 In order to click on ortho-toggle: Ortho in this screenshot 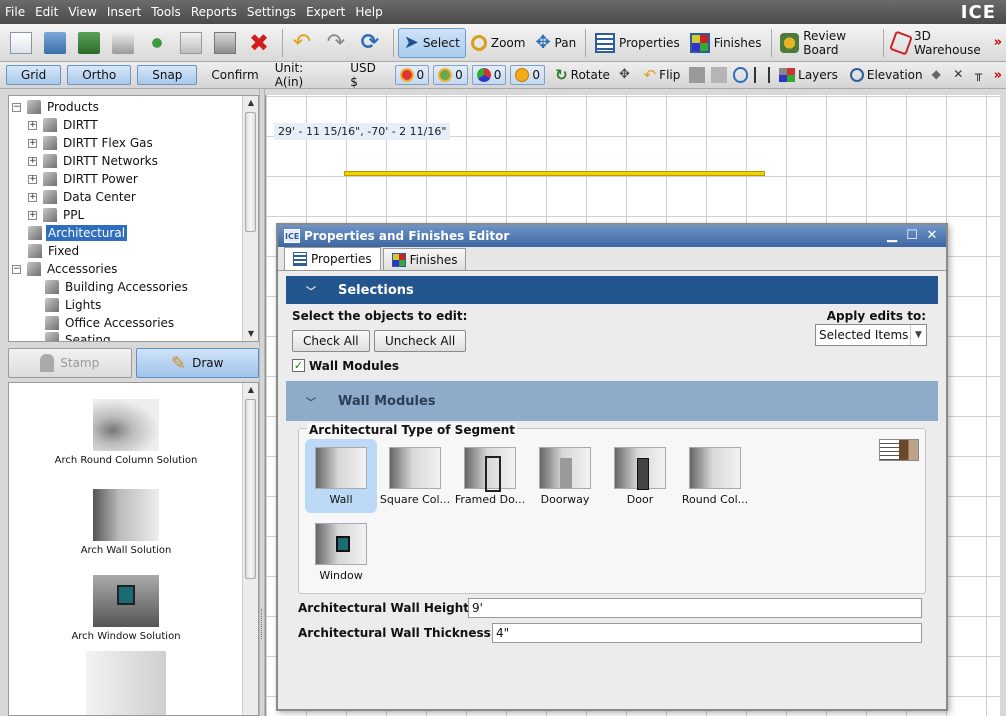, I will do `click(99, 75)`.